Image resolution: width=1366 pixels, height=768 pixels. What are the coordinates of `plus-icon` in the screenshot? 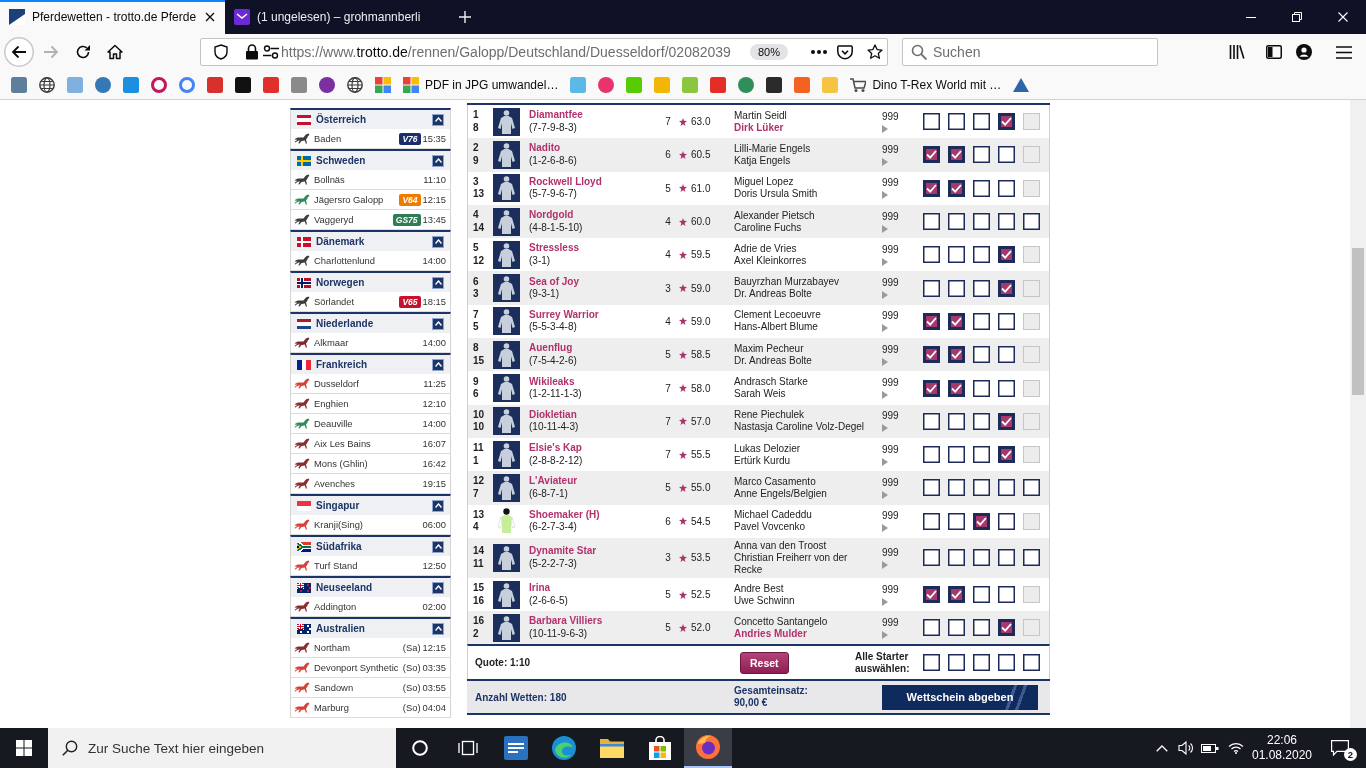 It's located at (465, 17).